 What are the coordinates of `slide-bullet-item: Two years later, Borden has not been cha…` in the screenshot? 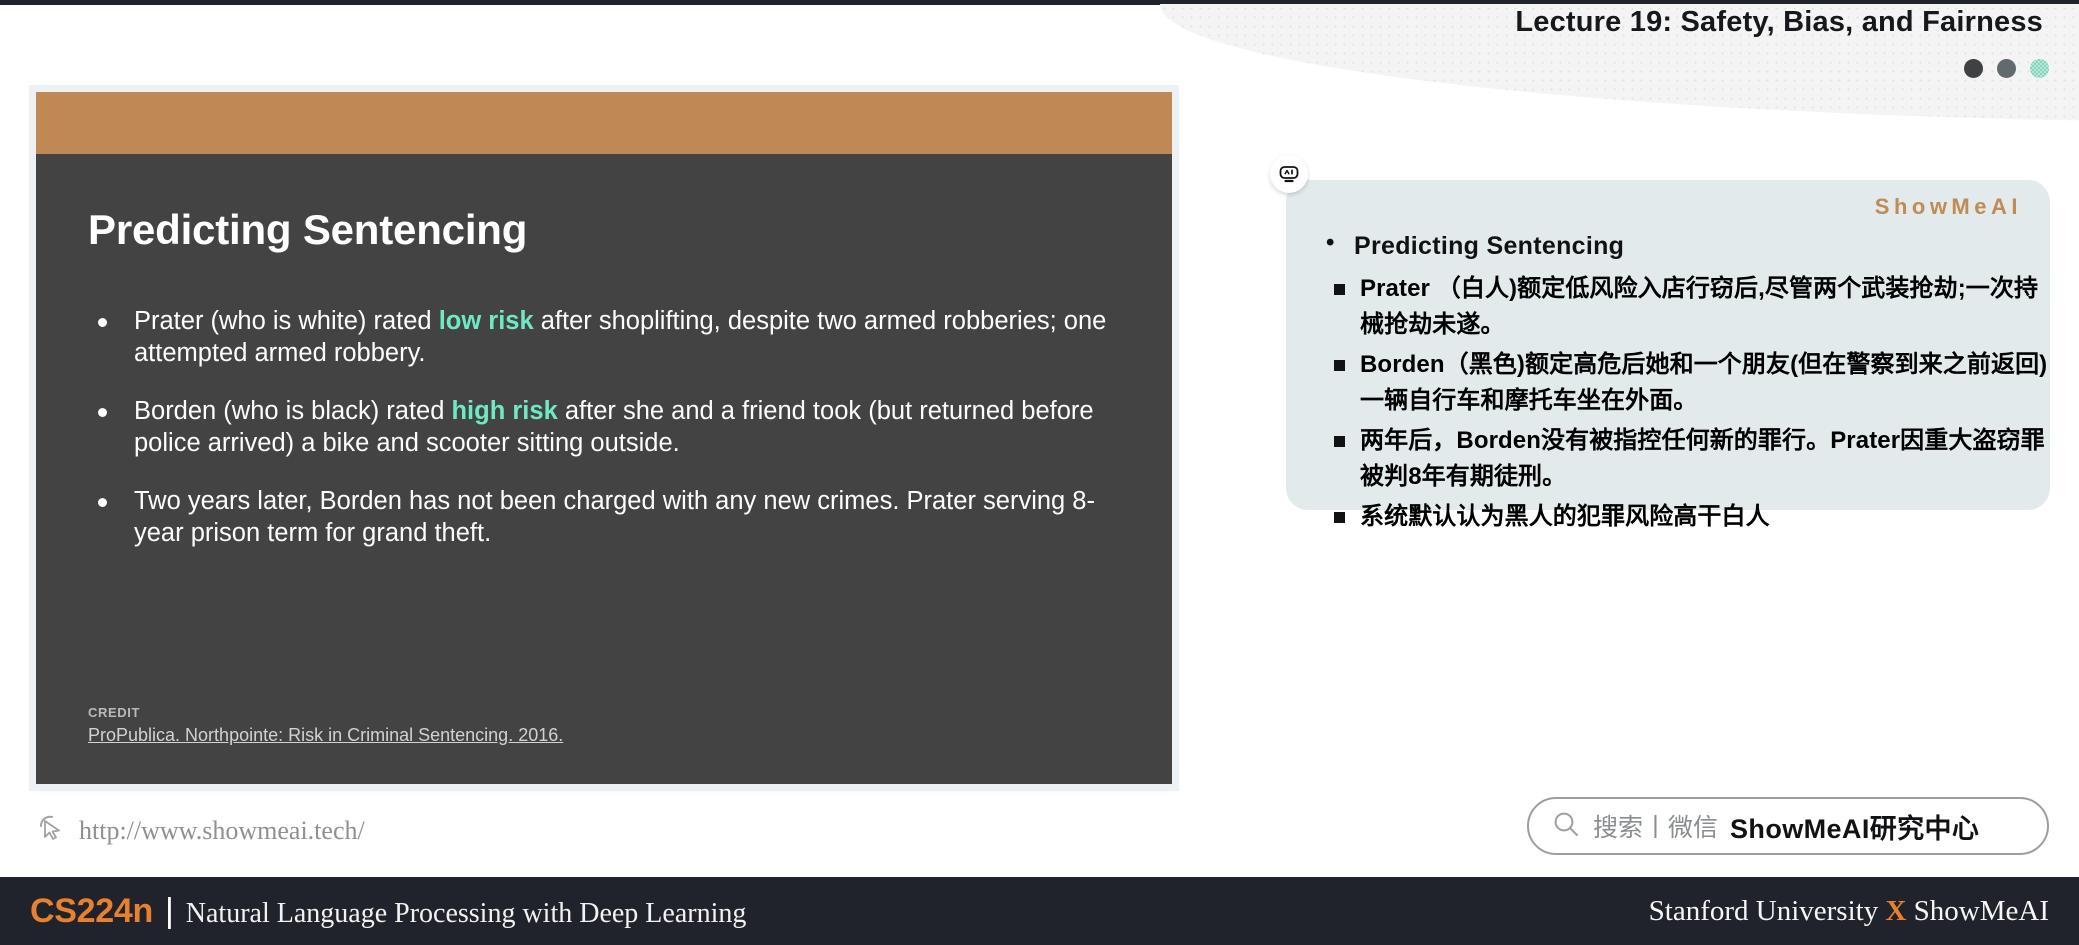 It's located at (604, 517).